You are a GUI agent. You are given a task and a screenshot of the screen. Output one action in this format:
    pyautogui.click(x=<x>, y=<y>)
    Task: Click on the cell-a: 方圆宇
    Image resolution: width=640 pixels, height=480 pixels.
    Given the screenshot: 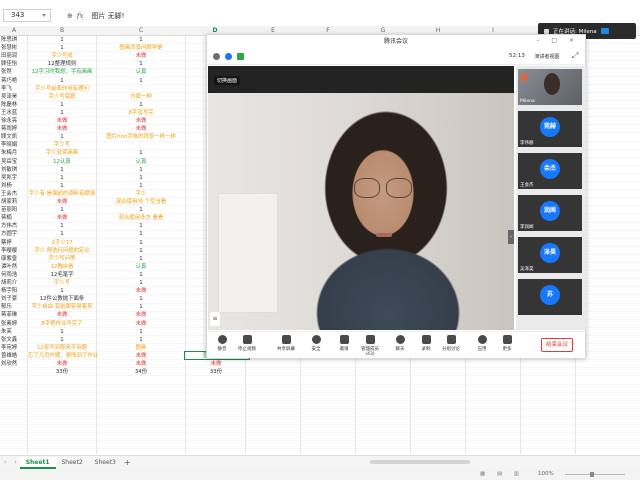 What is the action you would take?
    pyautogui.click(x=14, y=234)
    